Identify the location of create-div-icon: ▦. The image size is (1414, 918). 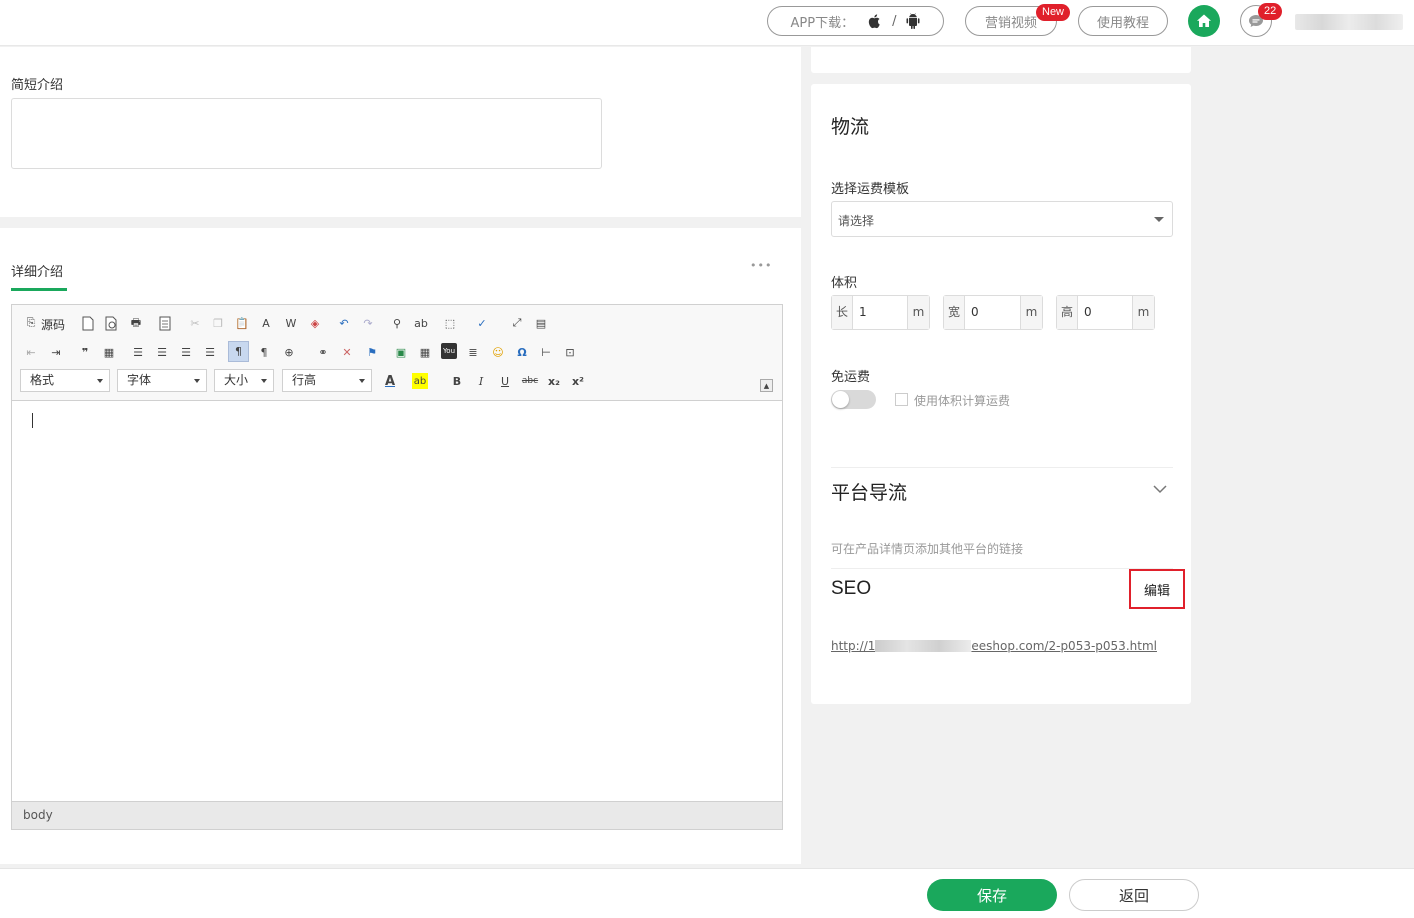
(109, 352).